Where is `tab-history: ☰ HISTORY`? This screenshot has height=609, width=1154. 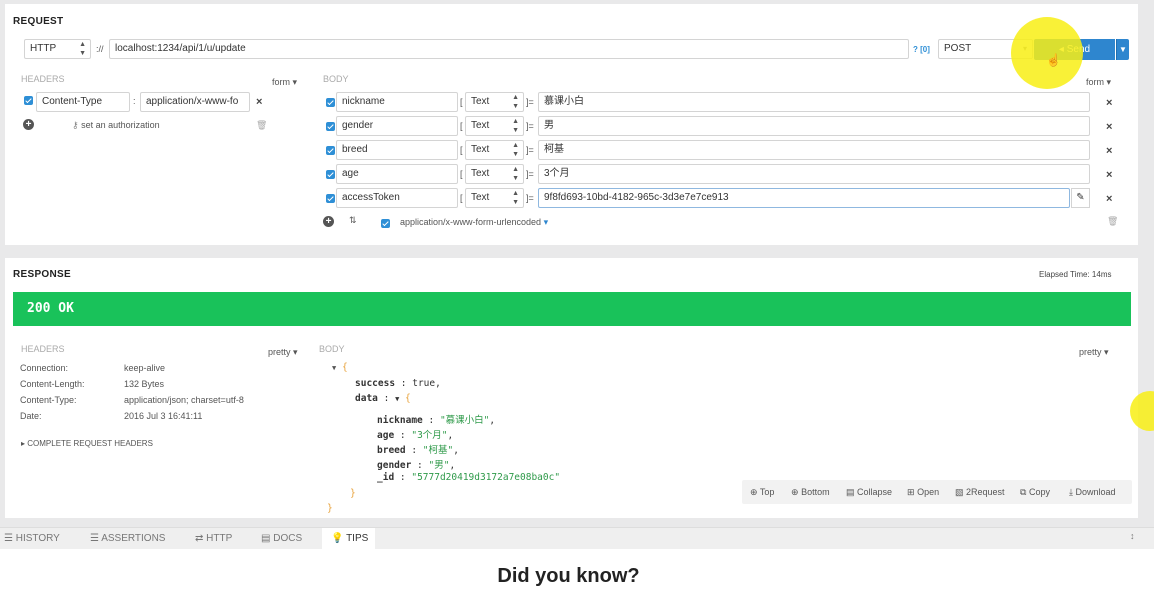
tab-history: ☰ HISTORY is located at coordinates (37, 539).